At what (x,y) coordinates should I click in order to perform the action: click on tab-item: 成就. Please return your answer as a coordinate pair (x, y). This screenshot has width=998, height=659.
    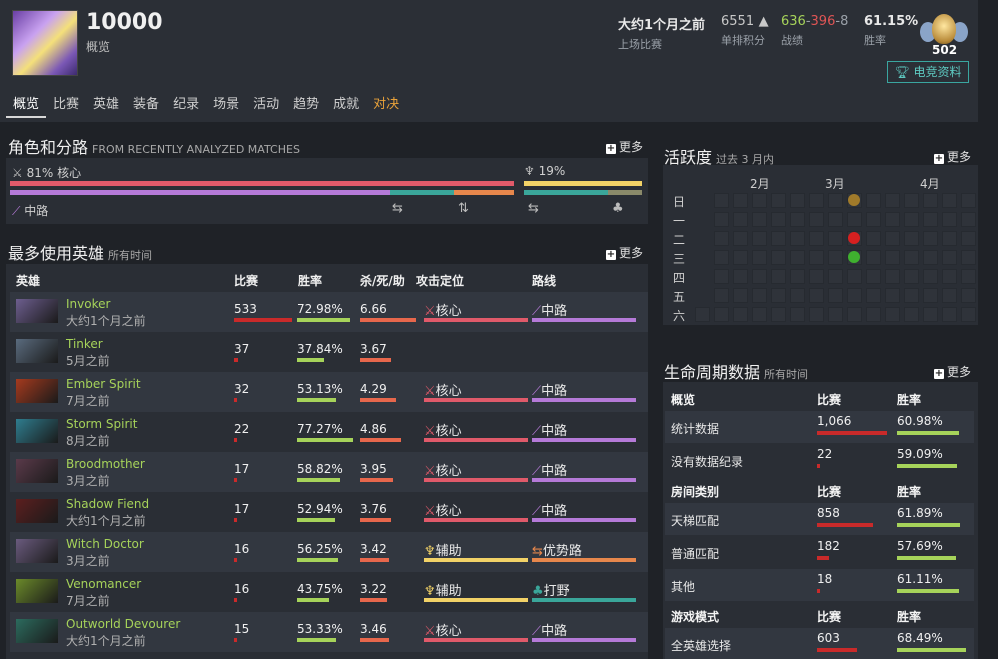
    Looking at the image, I should click on (346, 107).